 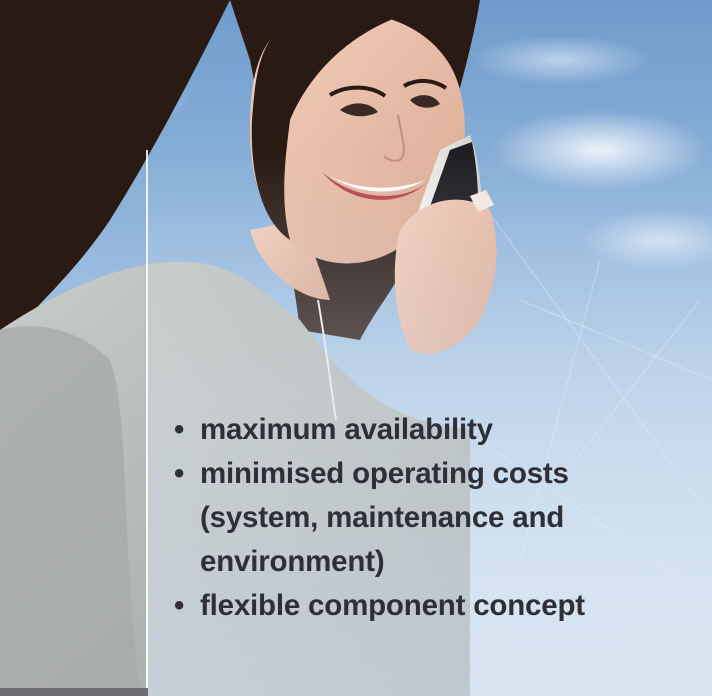 I want to click on feature-item: • maximum availability, so click(x=379, y=430).